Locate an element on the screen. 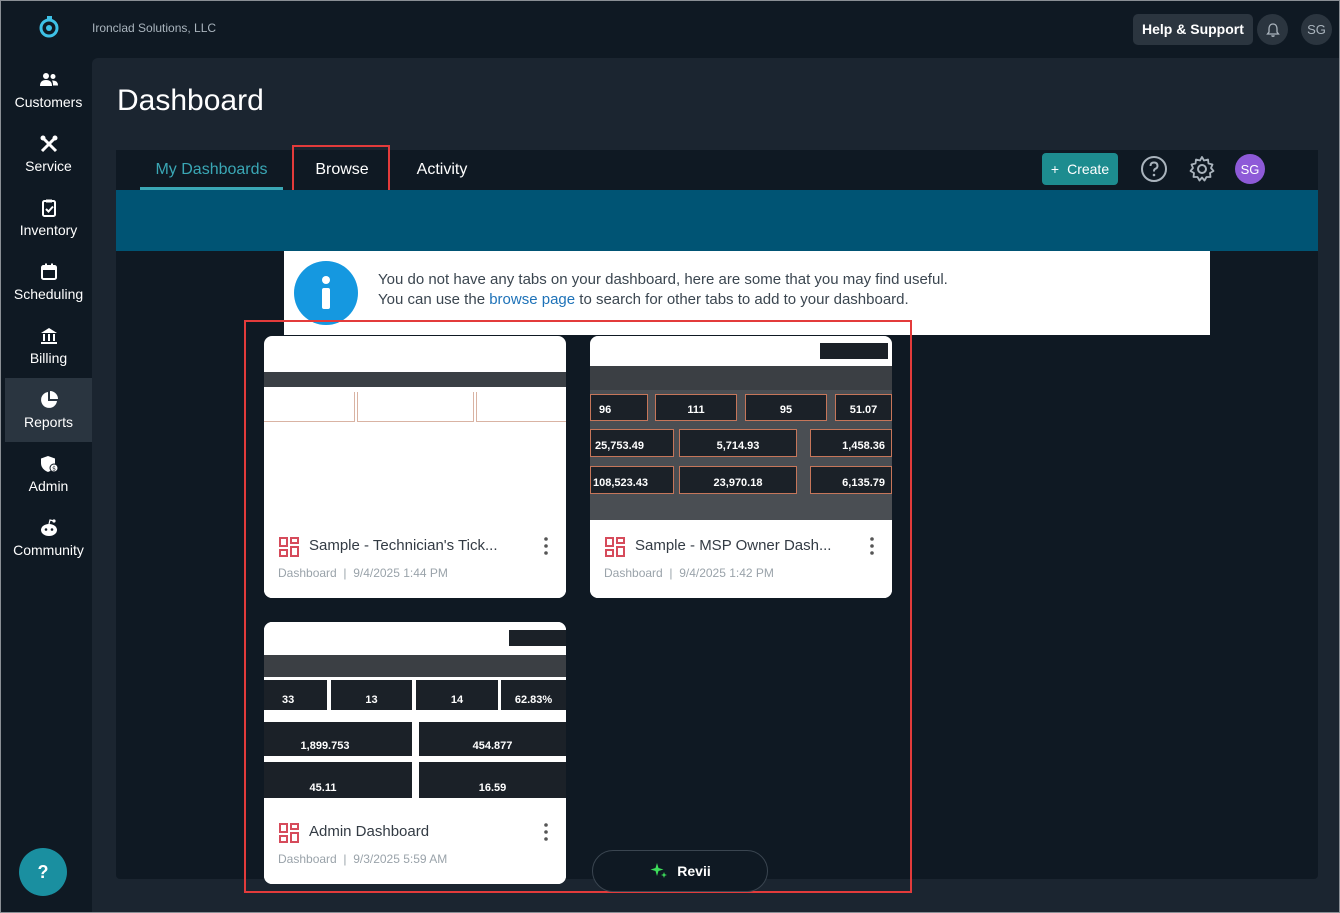  create-label: Create is located at coordinates (1088, 169).